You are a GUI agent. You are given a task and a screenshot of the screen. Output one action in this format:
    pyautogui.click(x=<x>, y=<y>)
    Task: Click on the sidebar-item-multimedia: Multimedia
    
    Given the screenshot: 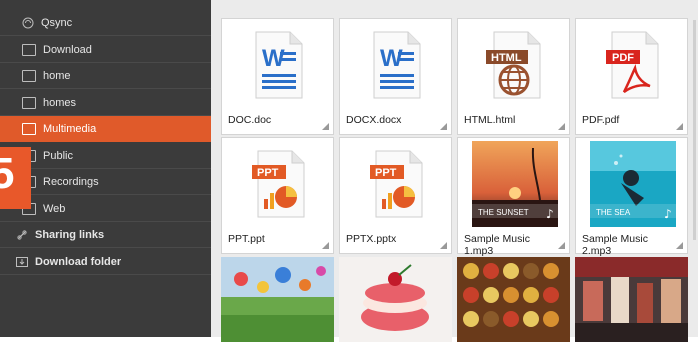 What is the action you would take?
    pyautogui.click(x=105, y=129)
    